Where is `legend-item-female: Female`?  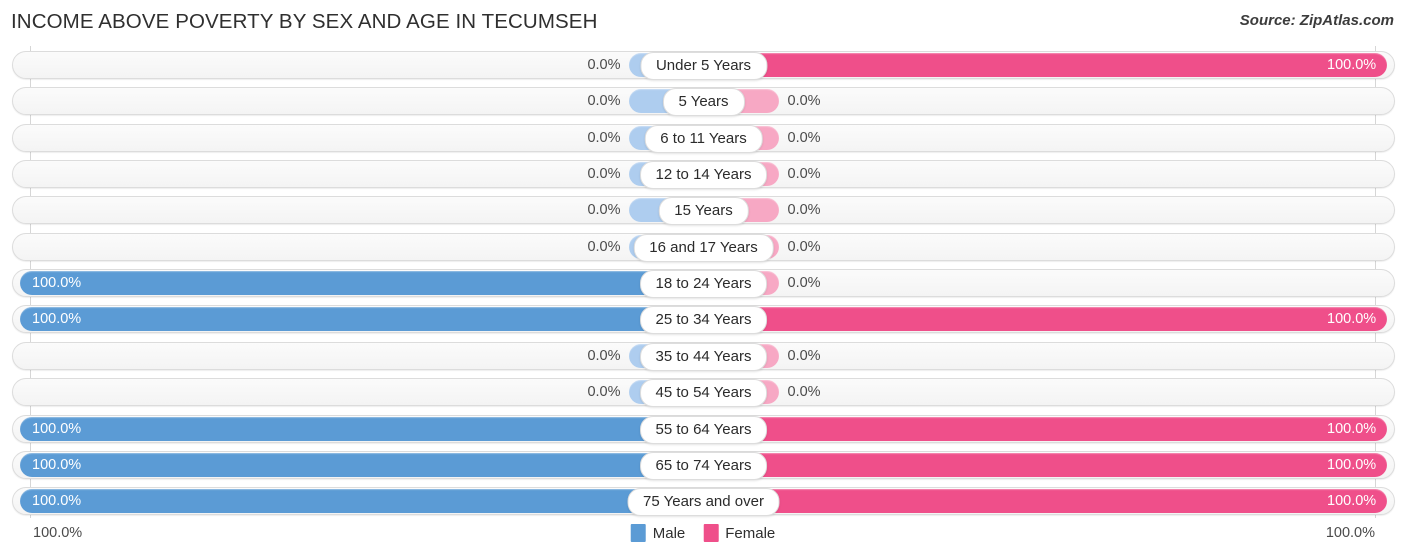 legend-item-female: Female is located at coordinates (739, 533).